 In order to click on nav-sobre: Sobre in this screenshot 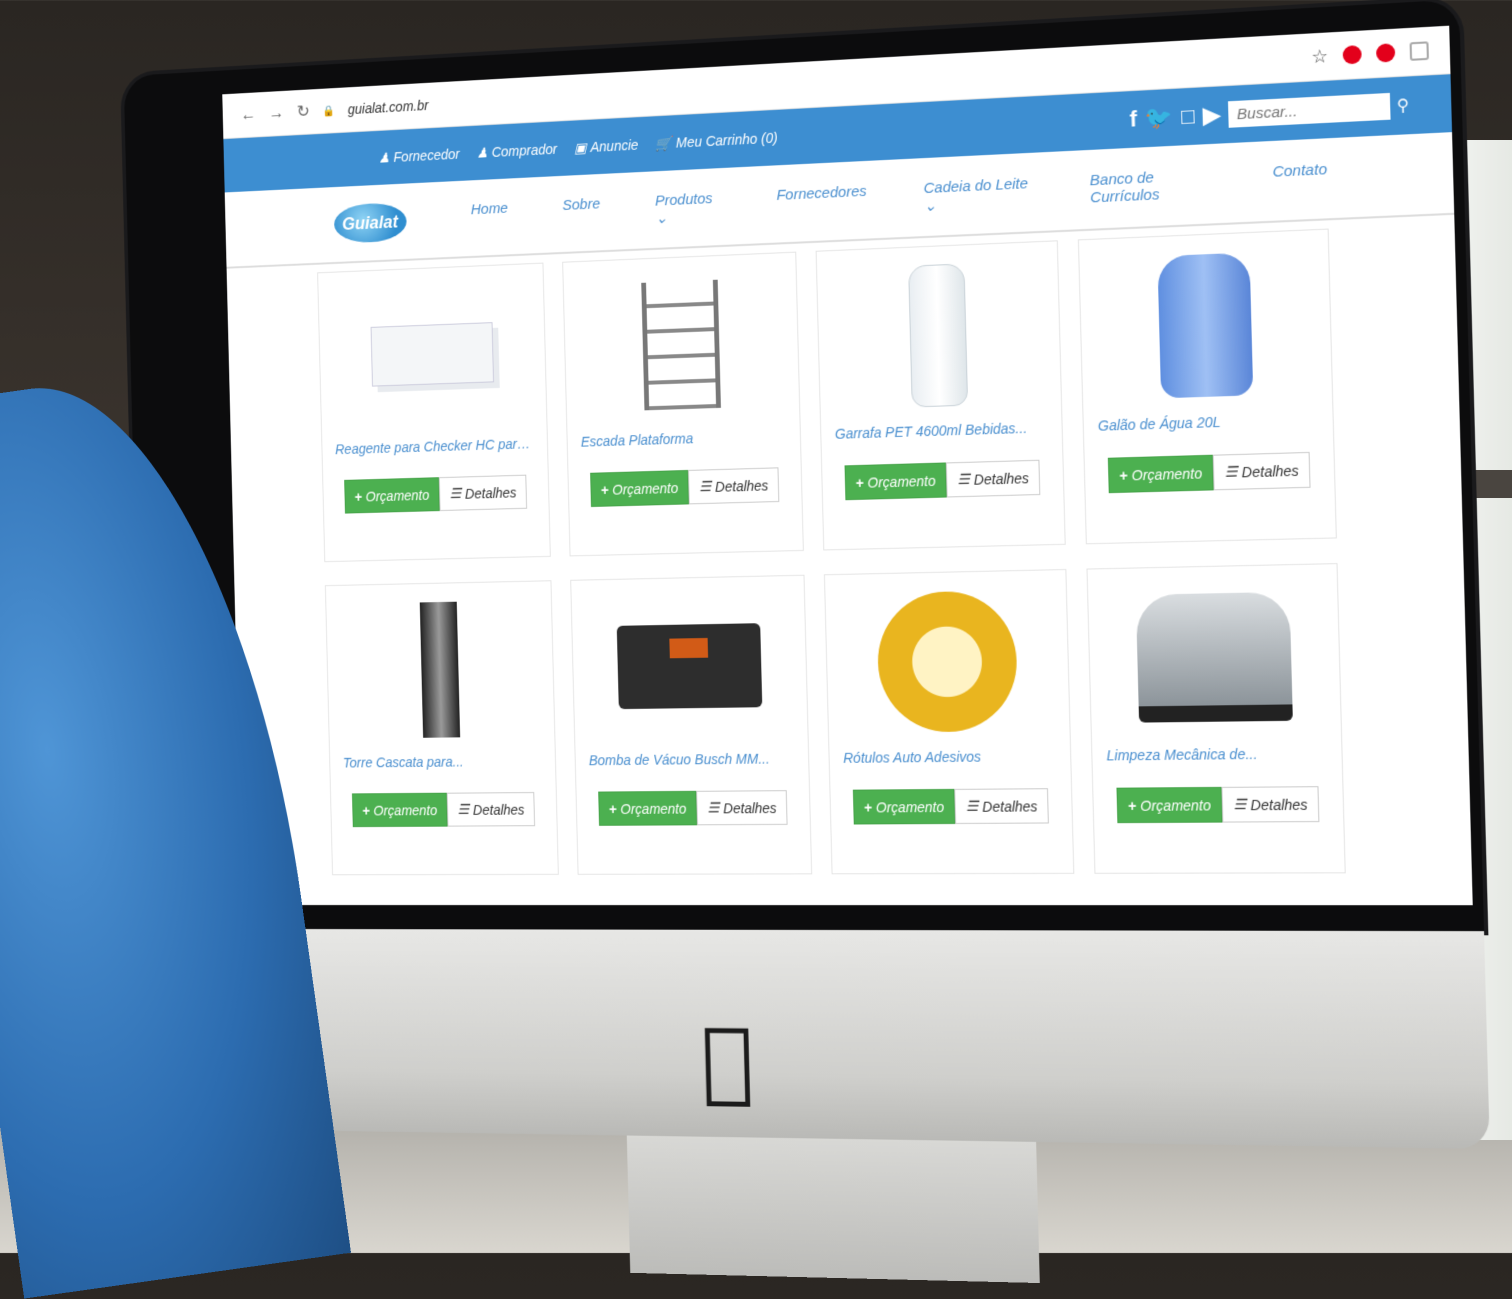, I will do `click(581, 213)`.